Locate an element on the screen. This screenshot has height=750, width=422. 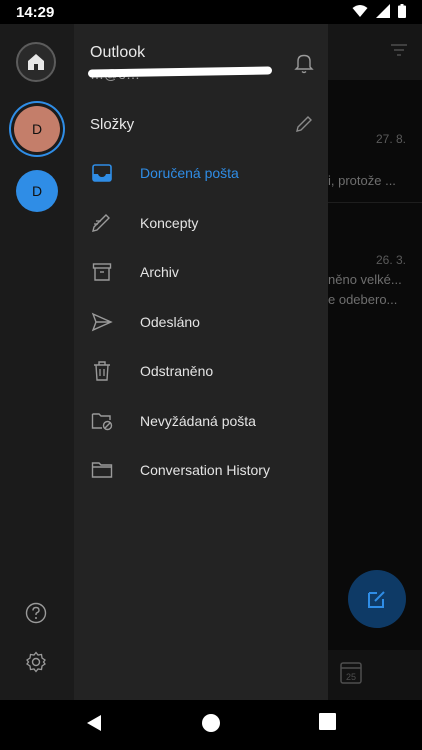
bell-icon is located at coordinates (304, 63).